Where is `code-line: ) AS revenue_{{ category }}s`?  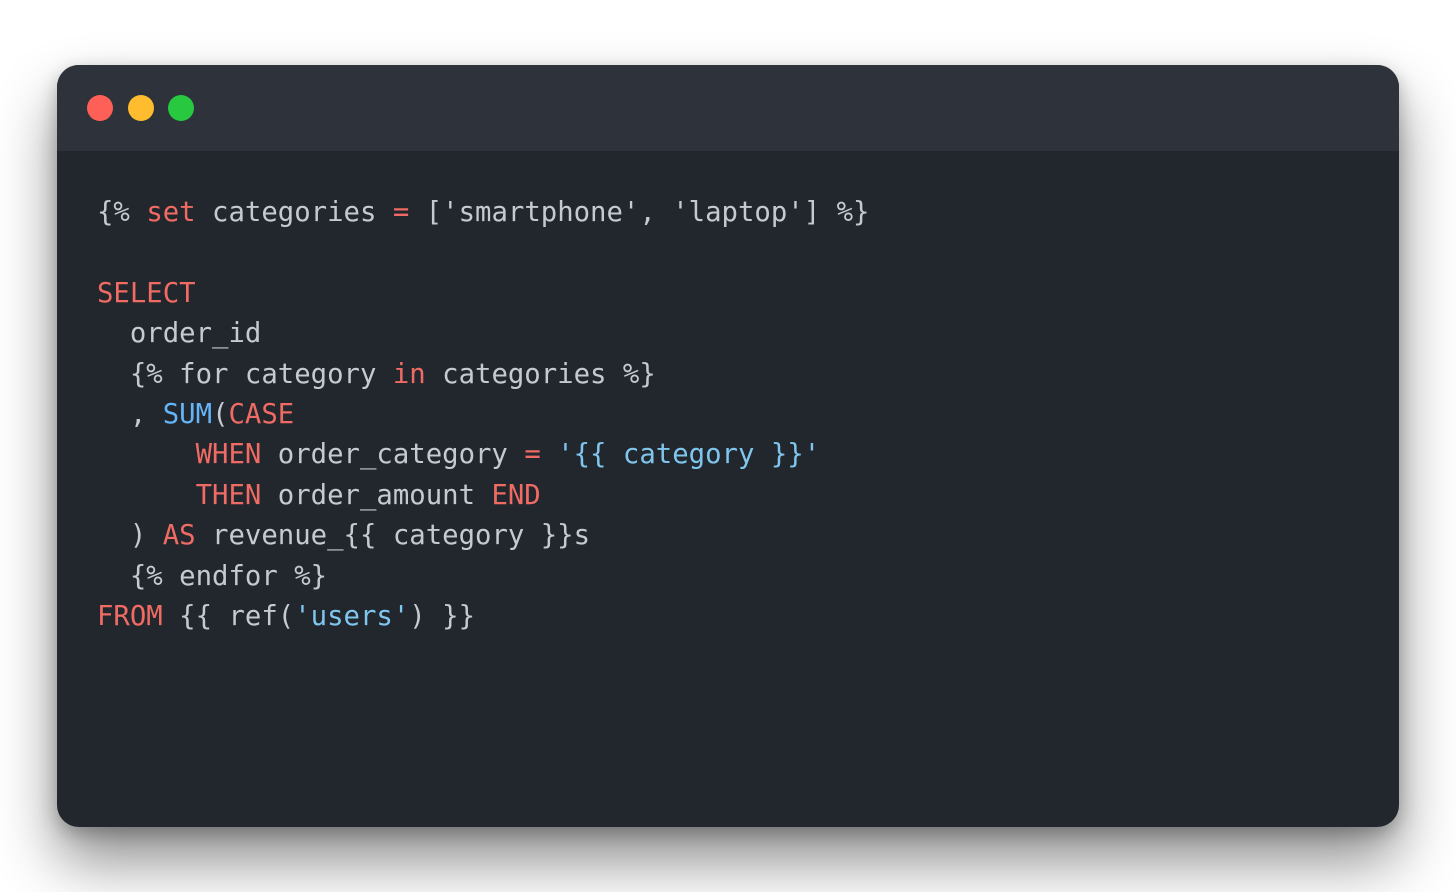 code-line: ) AS revenue_{{ category }}s is located at coordinates (483, 536).